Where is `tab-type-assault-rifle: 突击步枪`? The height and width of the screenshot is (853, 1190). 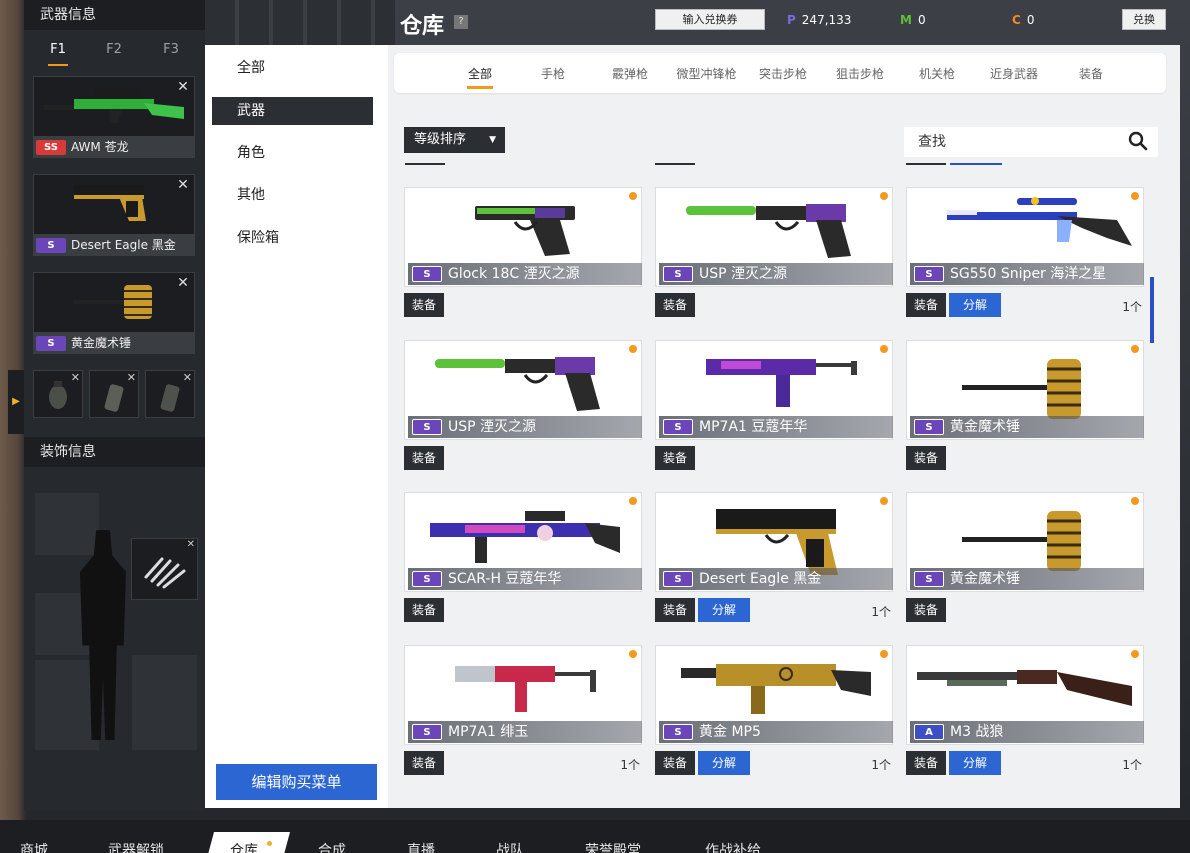
tab-type-assault-rifle: 突击步枪 is located at coordinates (783, 73).